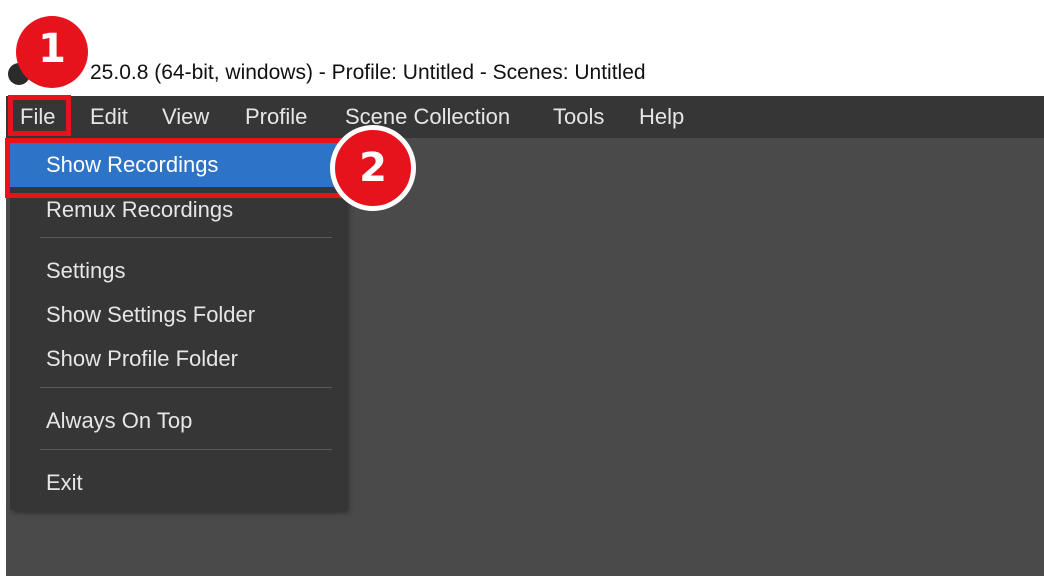  Describe the element at coordinates (276, 117) in the screenshot. I see `menu-profile: Profile` at that location.